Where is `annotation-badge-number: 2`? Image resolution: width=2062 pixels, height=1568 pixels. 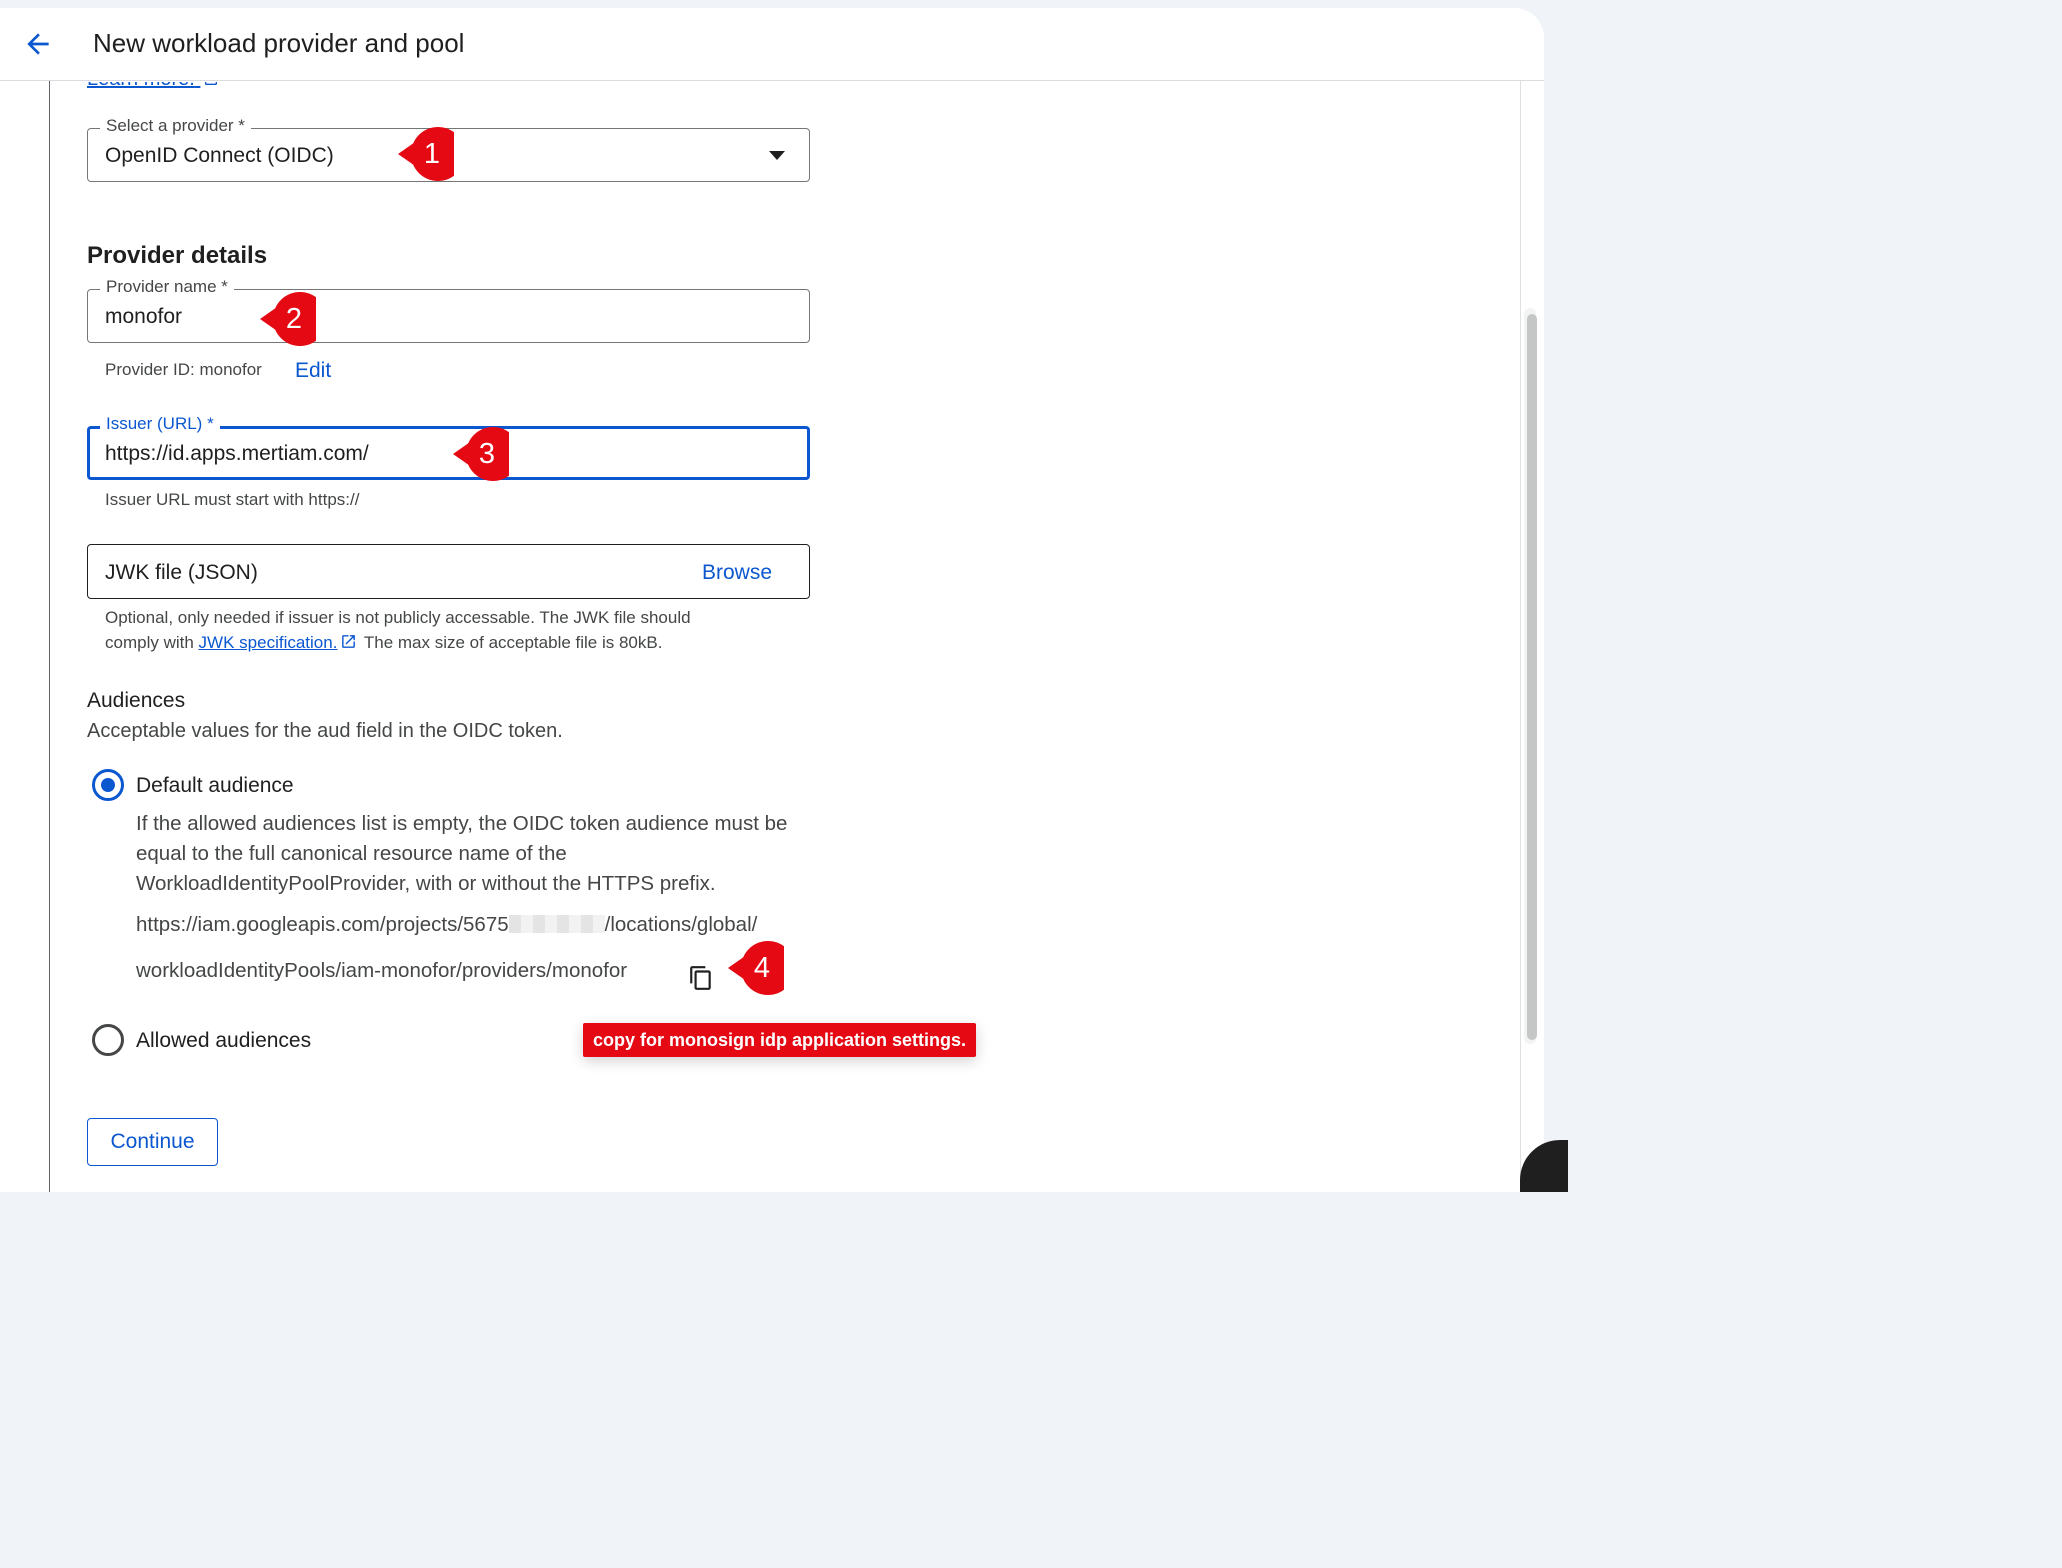
annotation-badge-number: 2 is located at coordinates (294, 319).